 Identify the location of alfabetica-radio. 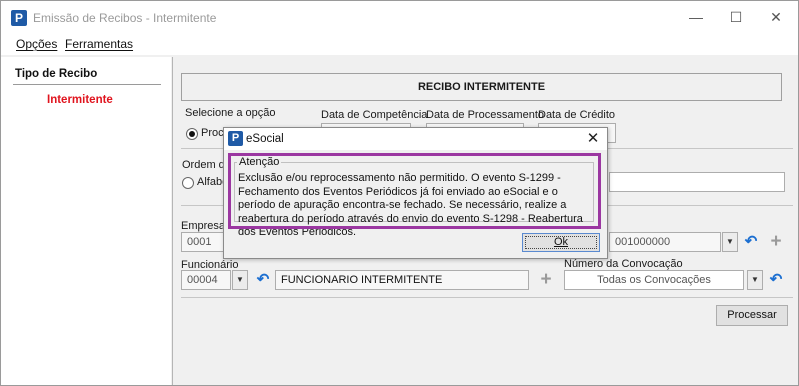
(188, 183).